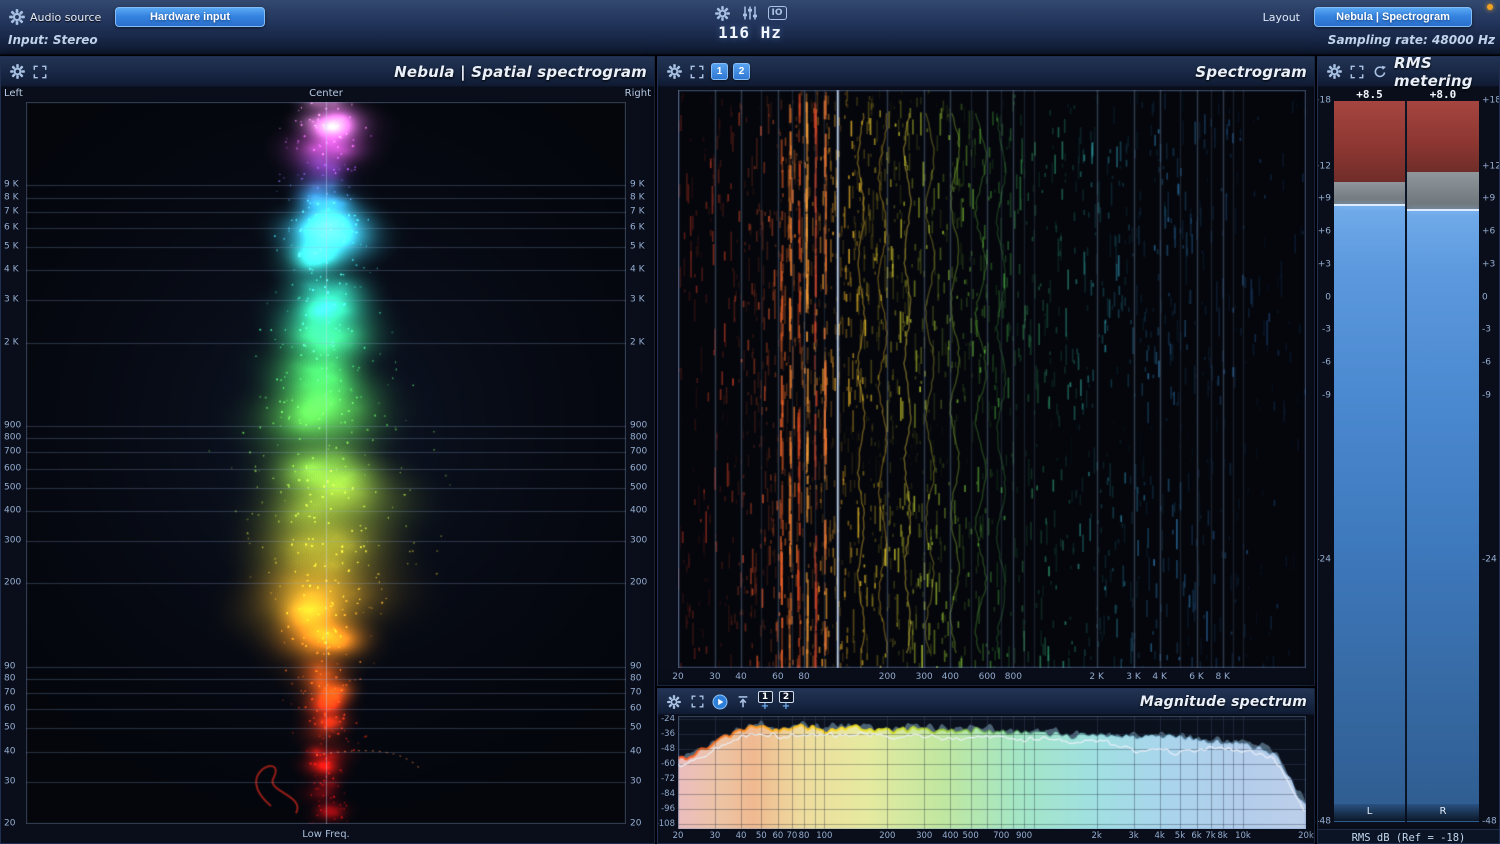  Describe the element at coordinates (1443, 136) in the screenshot. I see `meter-red-zone` at that location.